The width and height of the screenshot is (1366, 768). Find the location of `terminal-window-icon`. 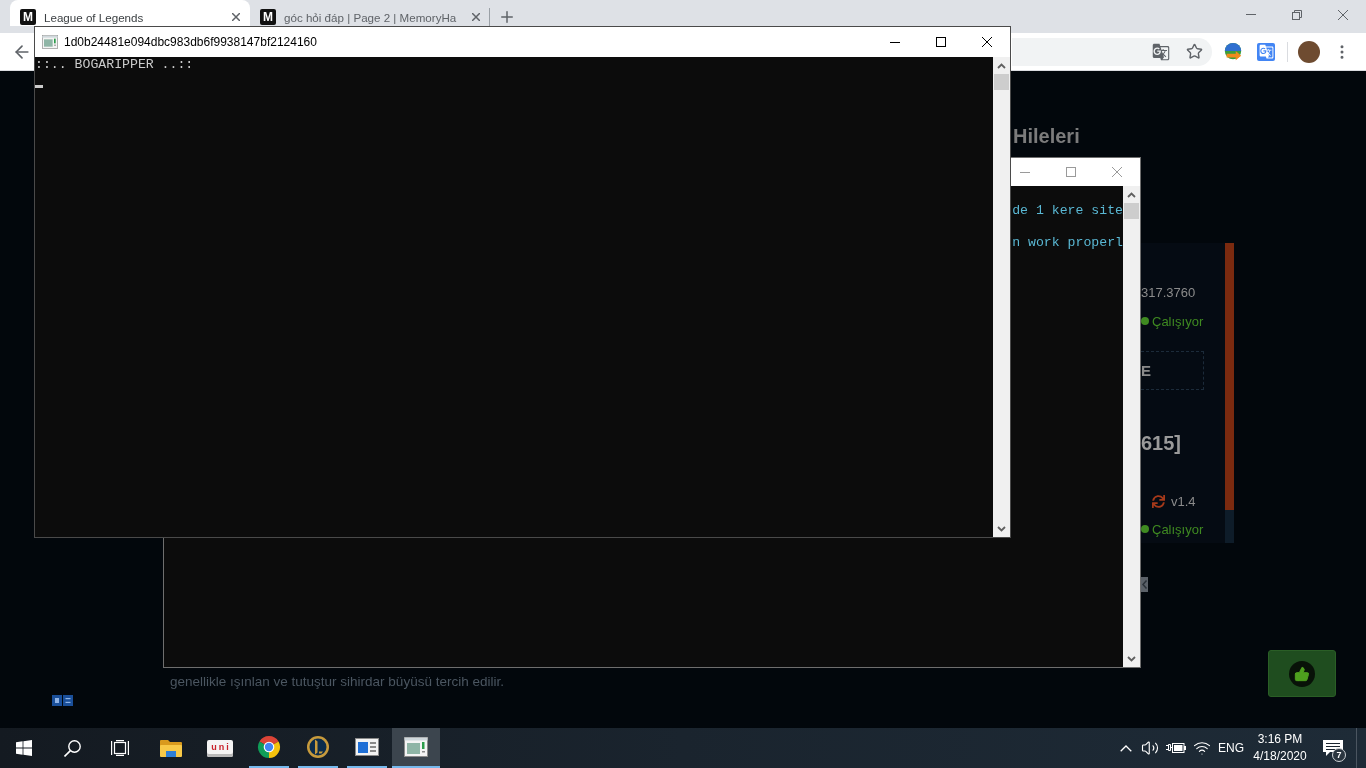

terminal-window-icon is located at coordinates (50, 42).